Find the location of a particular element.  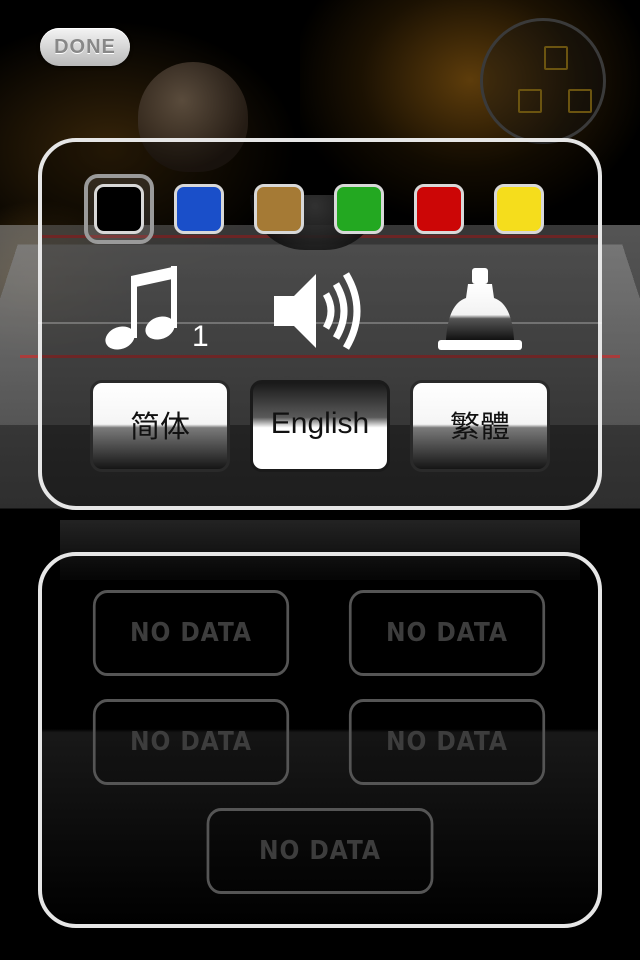

sound-effects-toggle-button is located at coordinates (320, 311).